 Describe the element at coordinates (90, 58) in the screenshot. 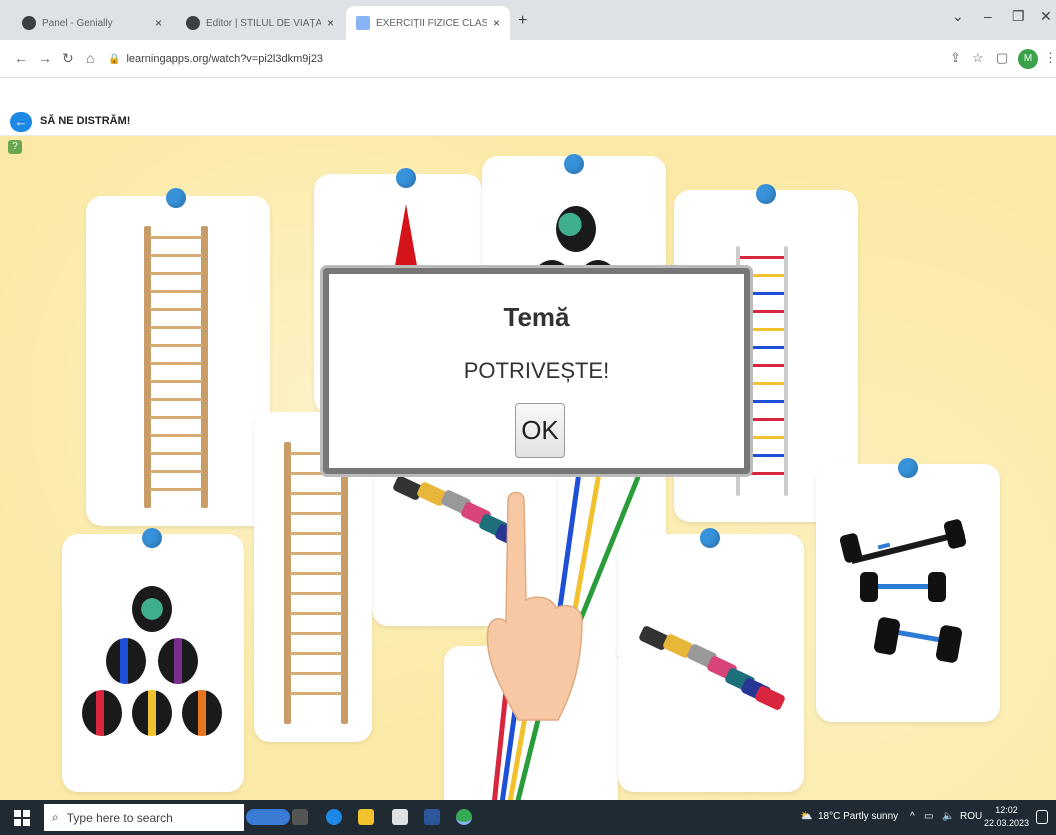

I see `home-icon: ⌂` at that location.